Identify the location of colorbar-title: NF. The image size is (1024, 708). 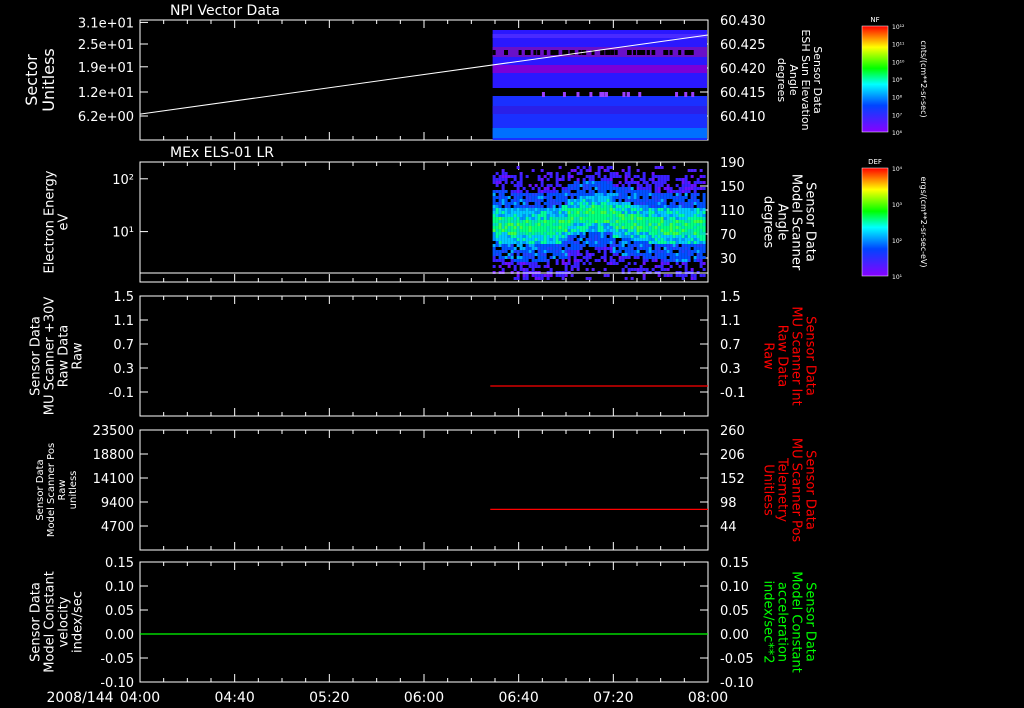
(874, 20).